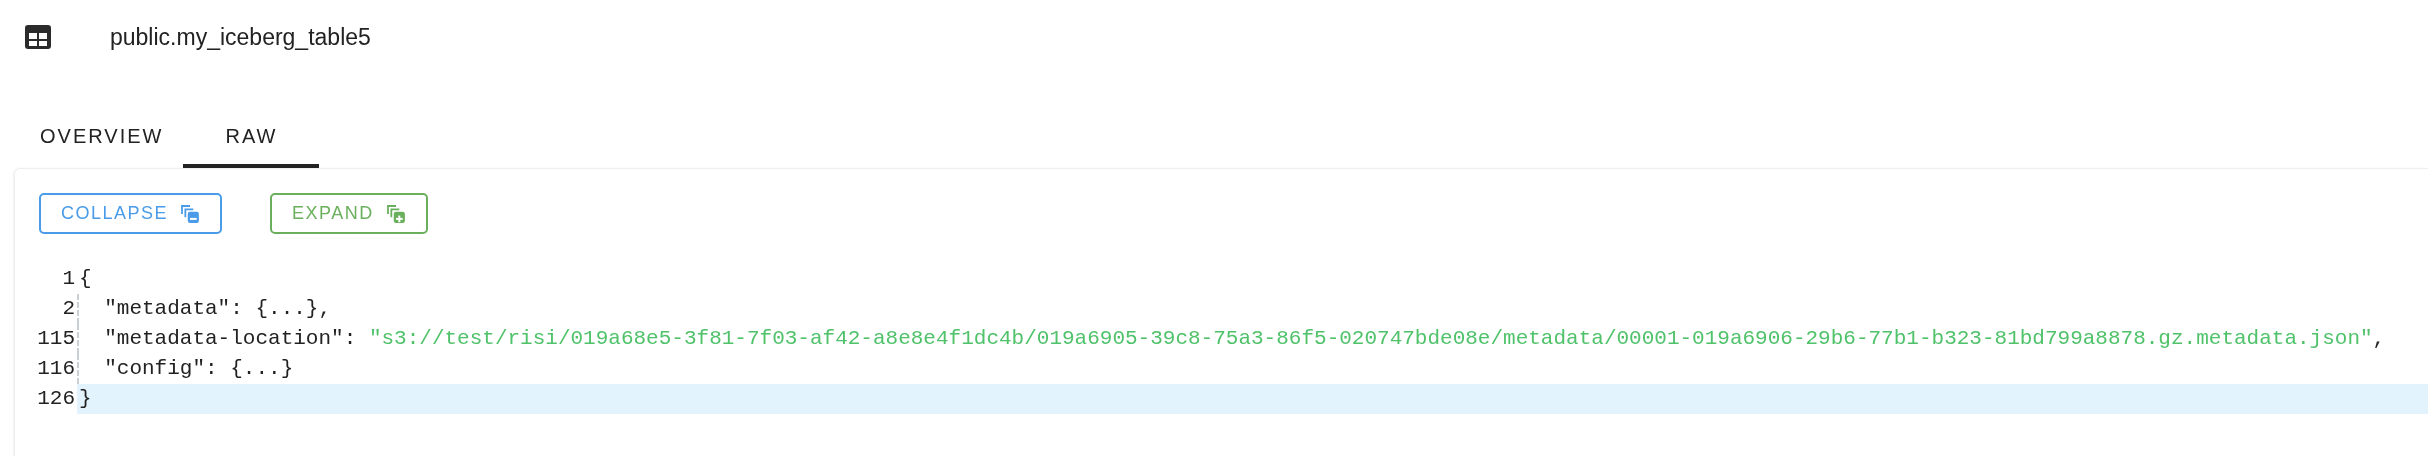  What do you see at coordinates (251, 138) in the screenshot?
I see `tab: RAW` at bounding box center [251, 138].